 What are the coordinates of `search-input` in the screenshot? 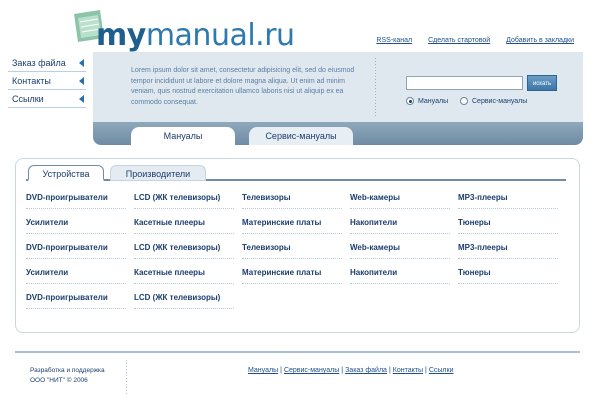 It's located at (464, 83).